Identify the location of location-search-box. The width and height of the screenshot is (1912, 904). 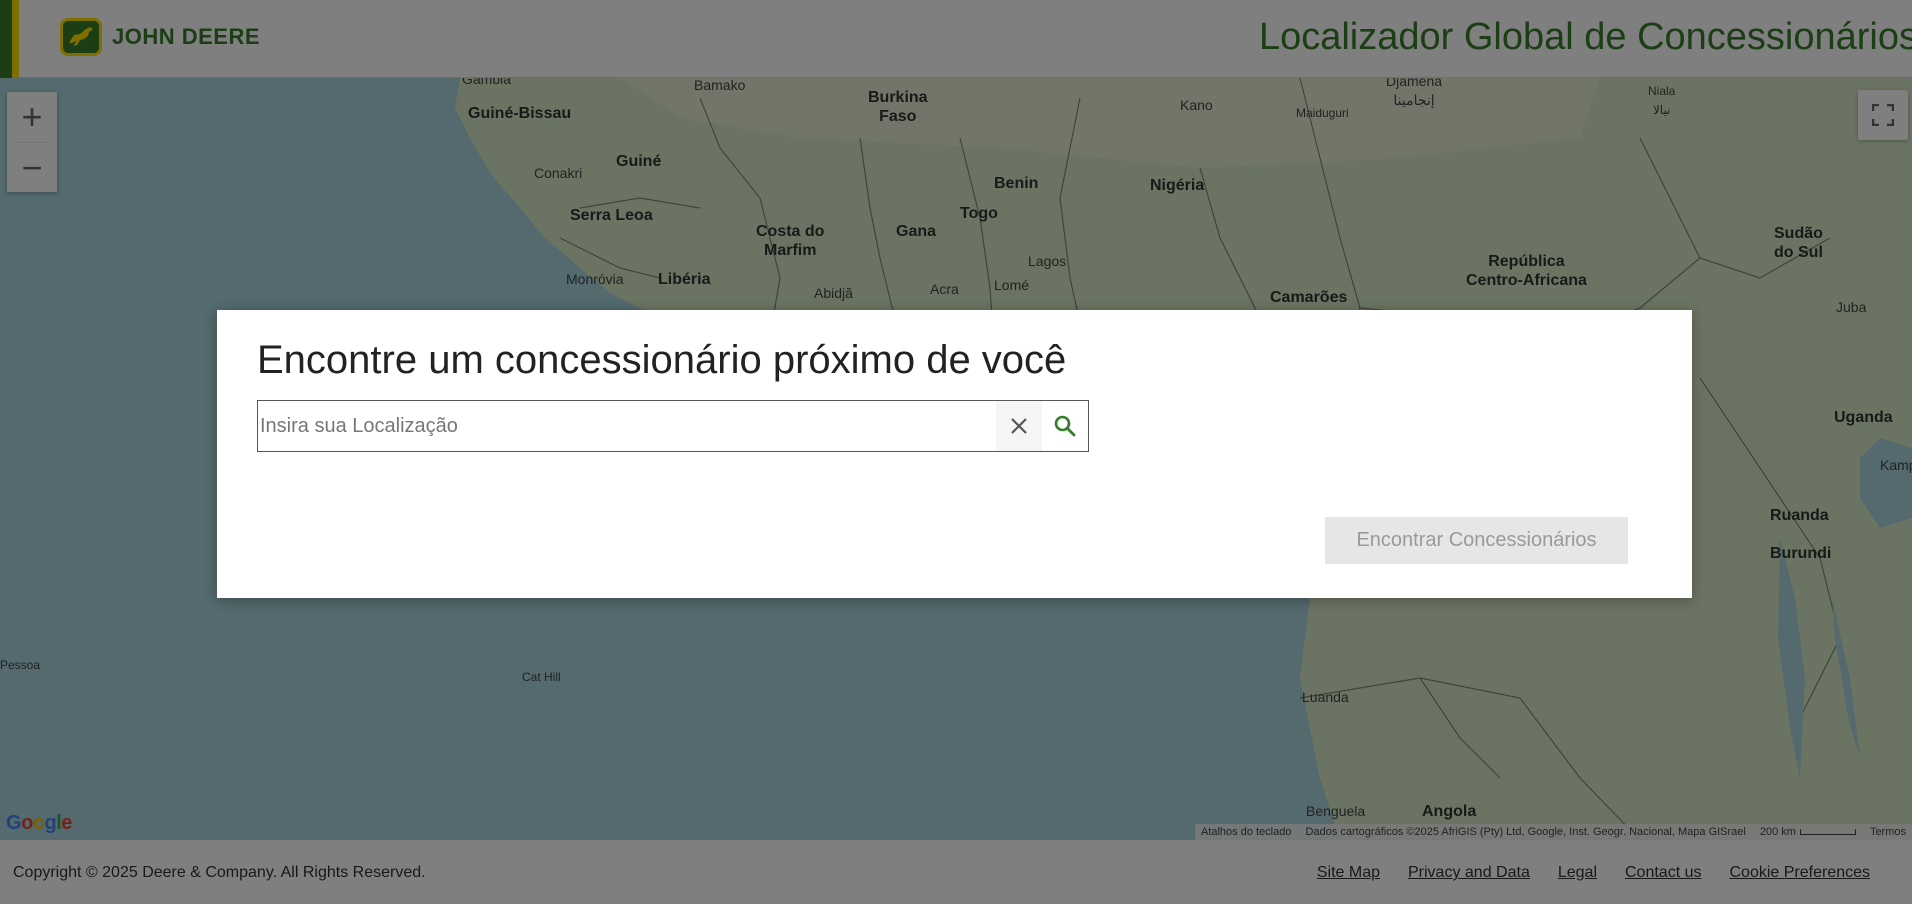
(673, 426).